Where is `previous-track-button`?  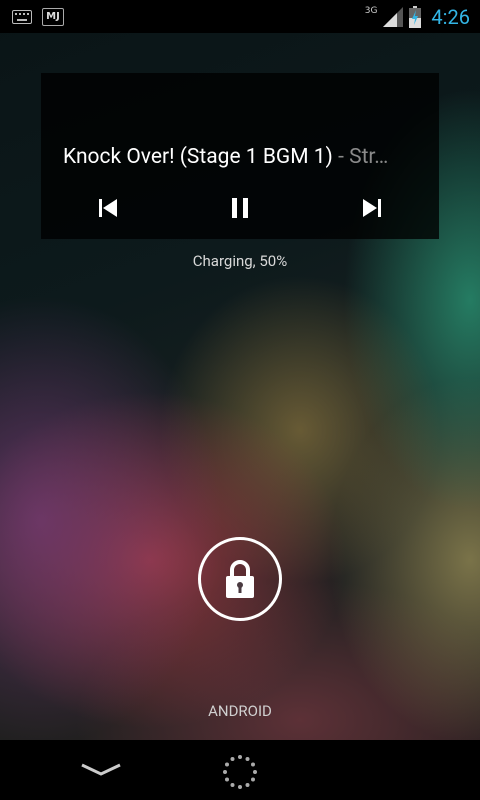
previous-track-button is located at coordinates (108, 208).